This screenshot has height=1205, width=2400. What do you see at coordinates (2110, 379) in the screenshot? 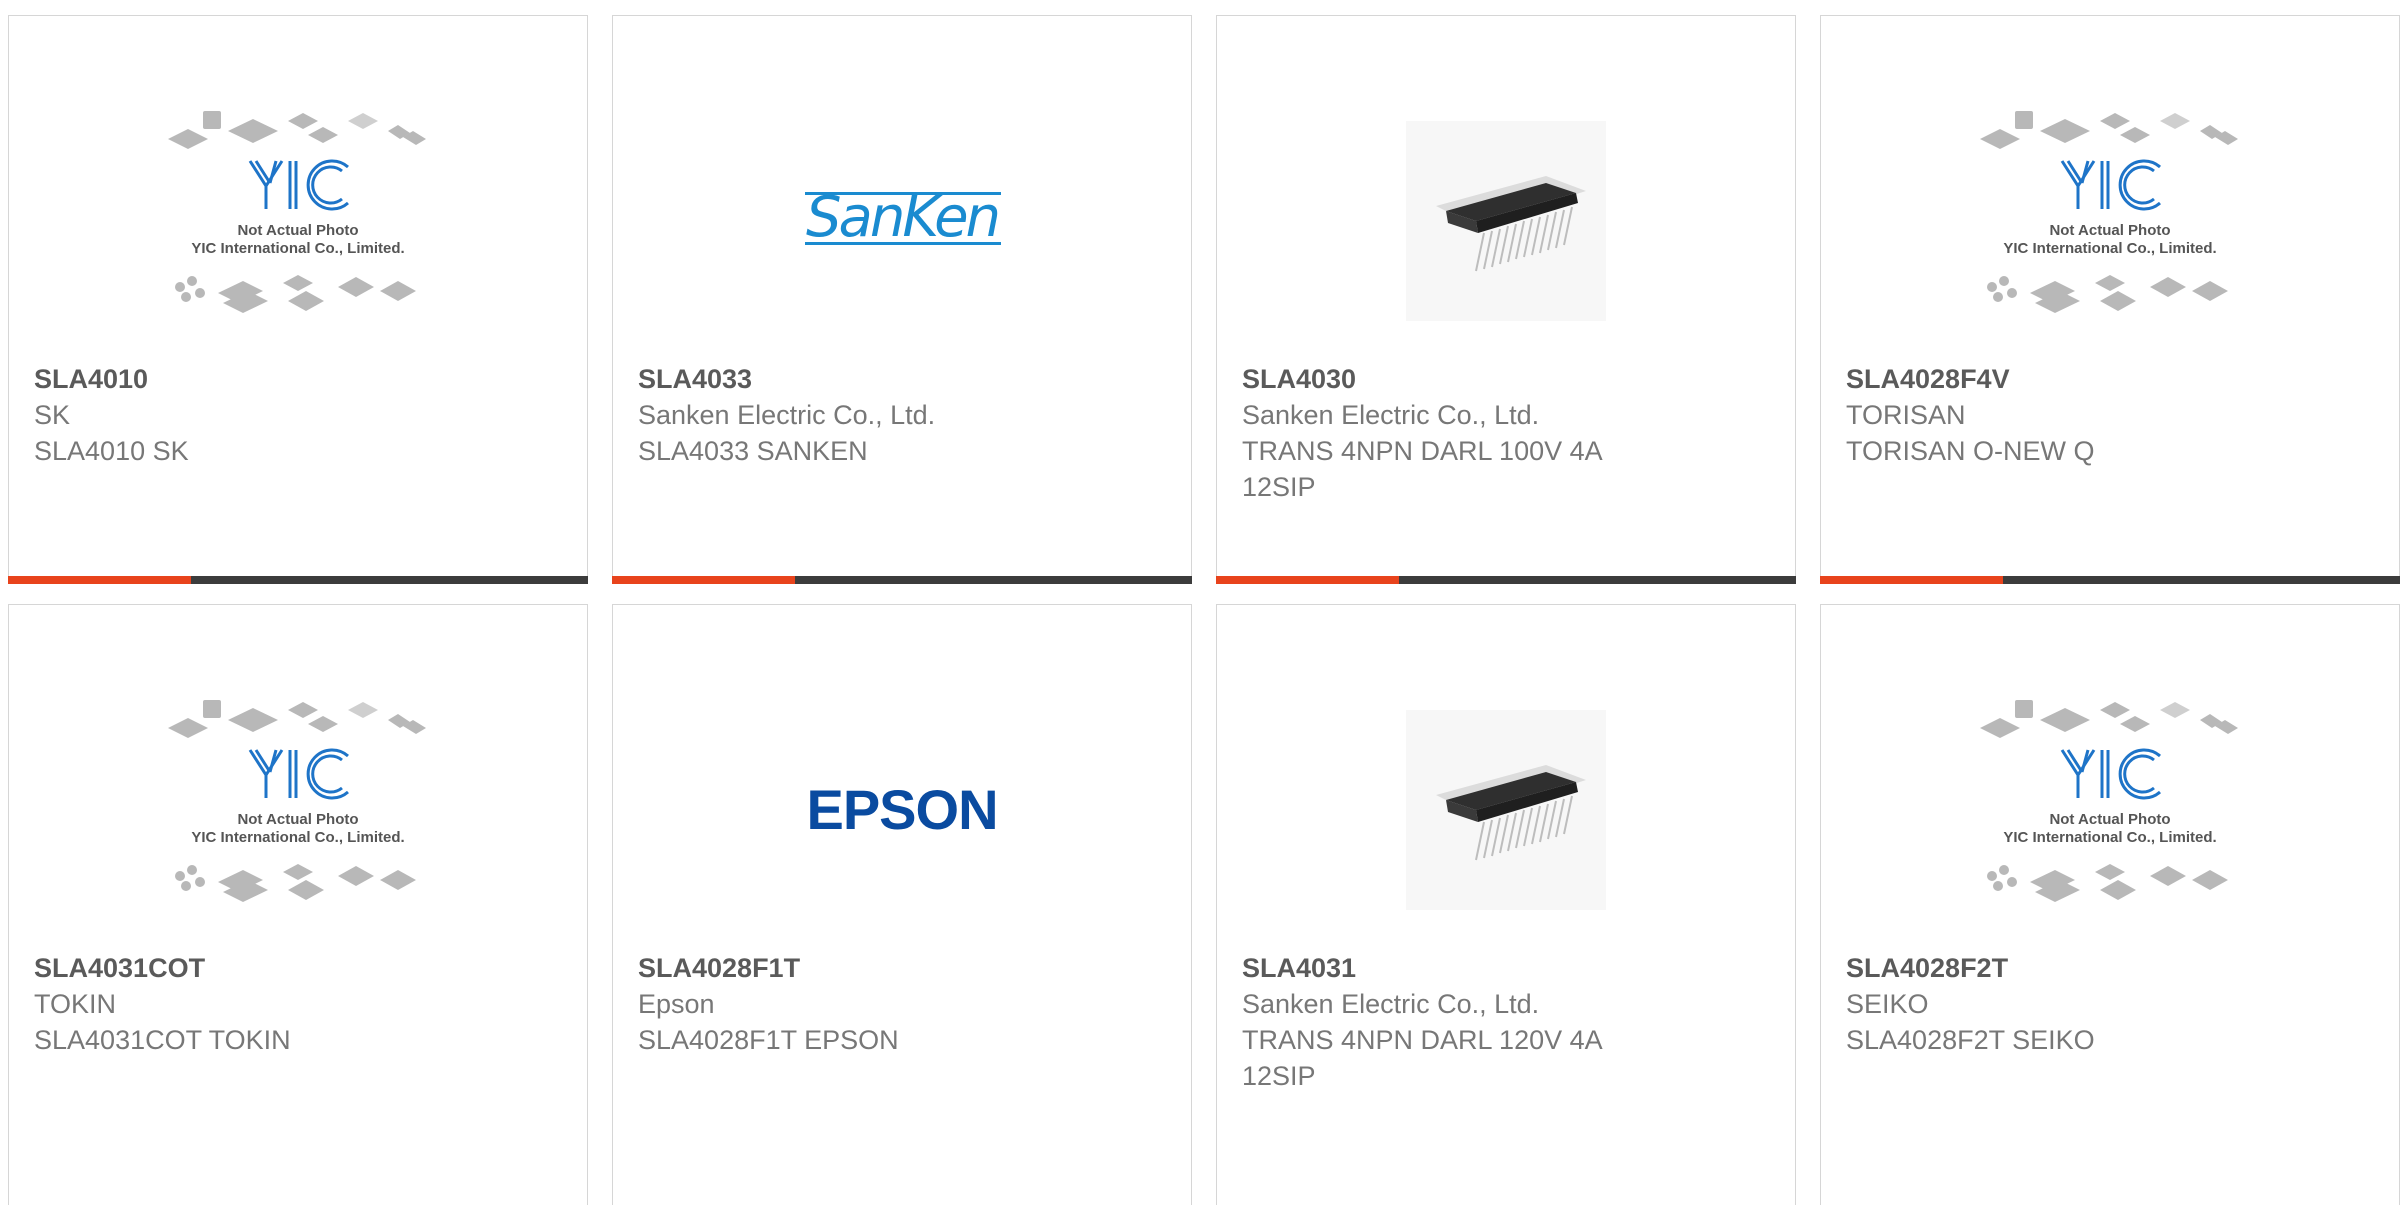
I see `part-number: SLA4028F4V` at bounding box center [2110, 379].